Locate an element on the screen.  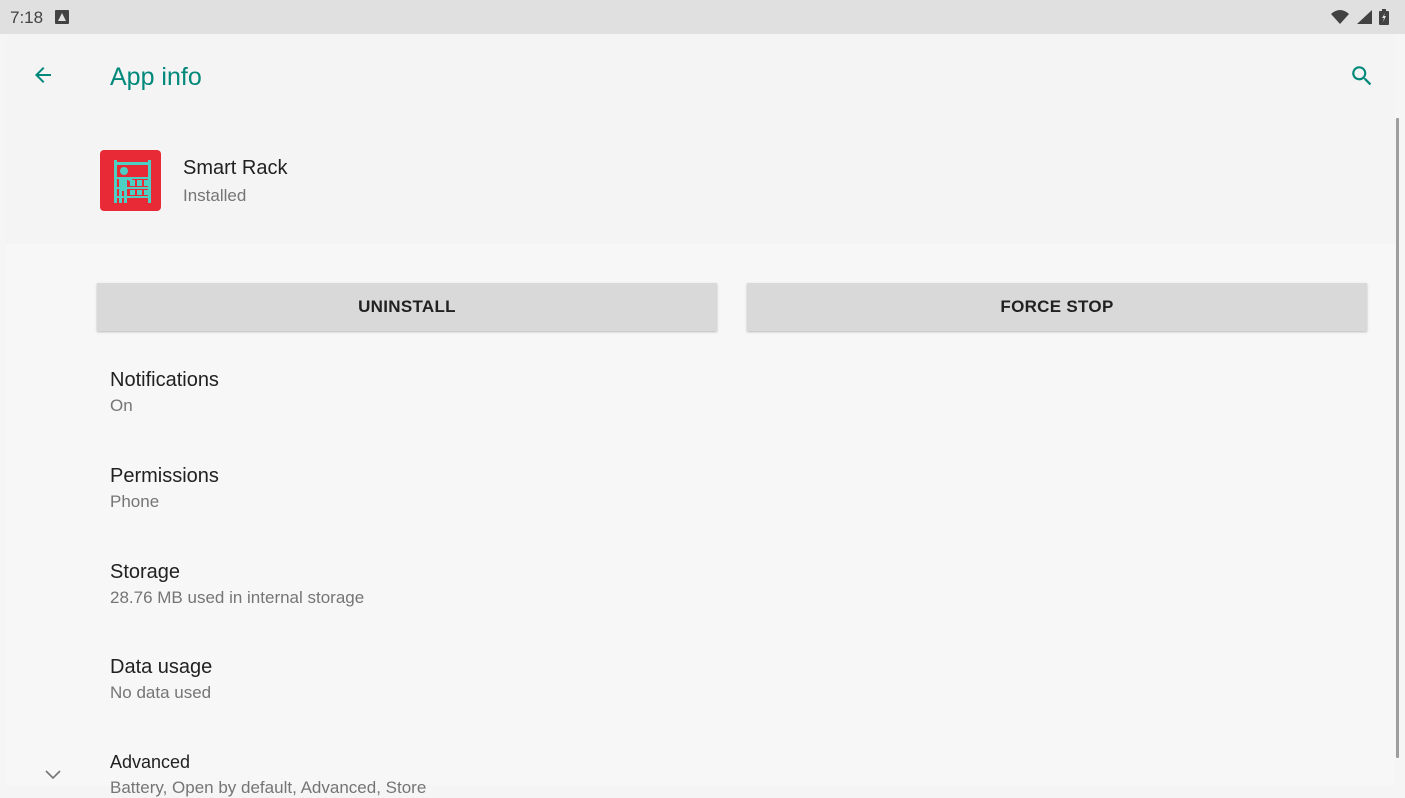
pref-summary: 28.76 MB used in internal storage is located at coordinates (237, 597).